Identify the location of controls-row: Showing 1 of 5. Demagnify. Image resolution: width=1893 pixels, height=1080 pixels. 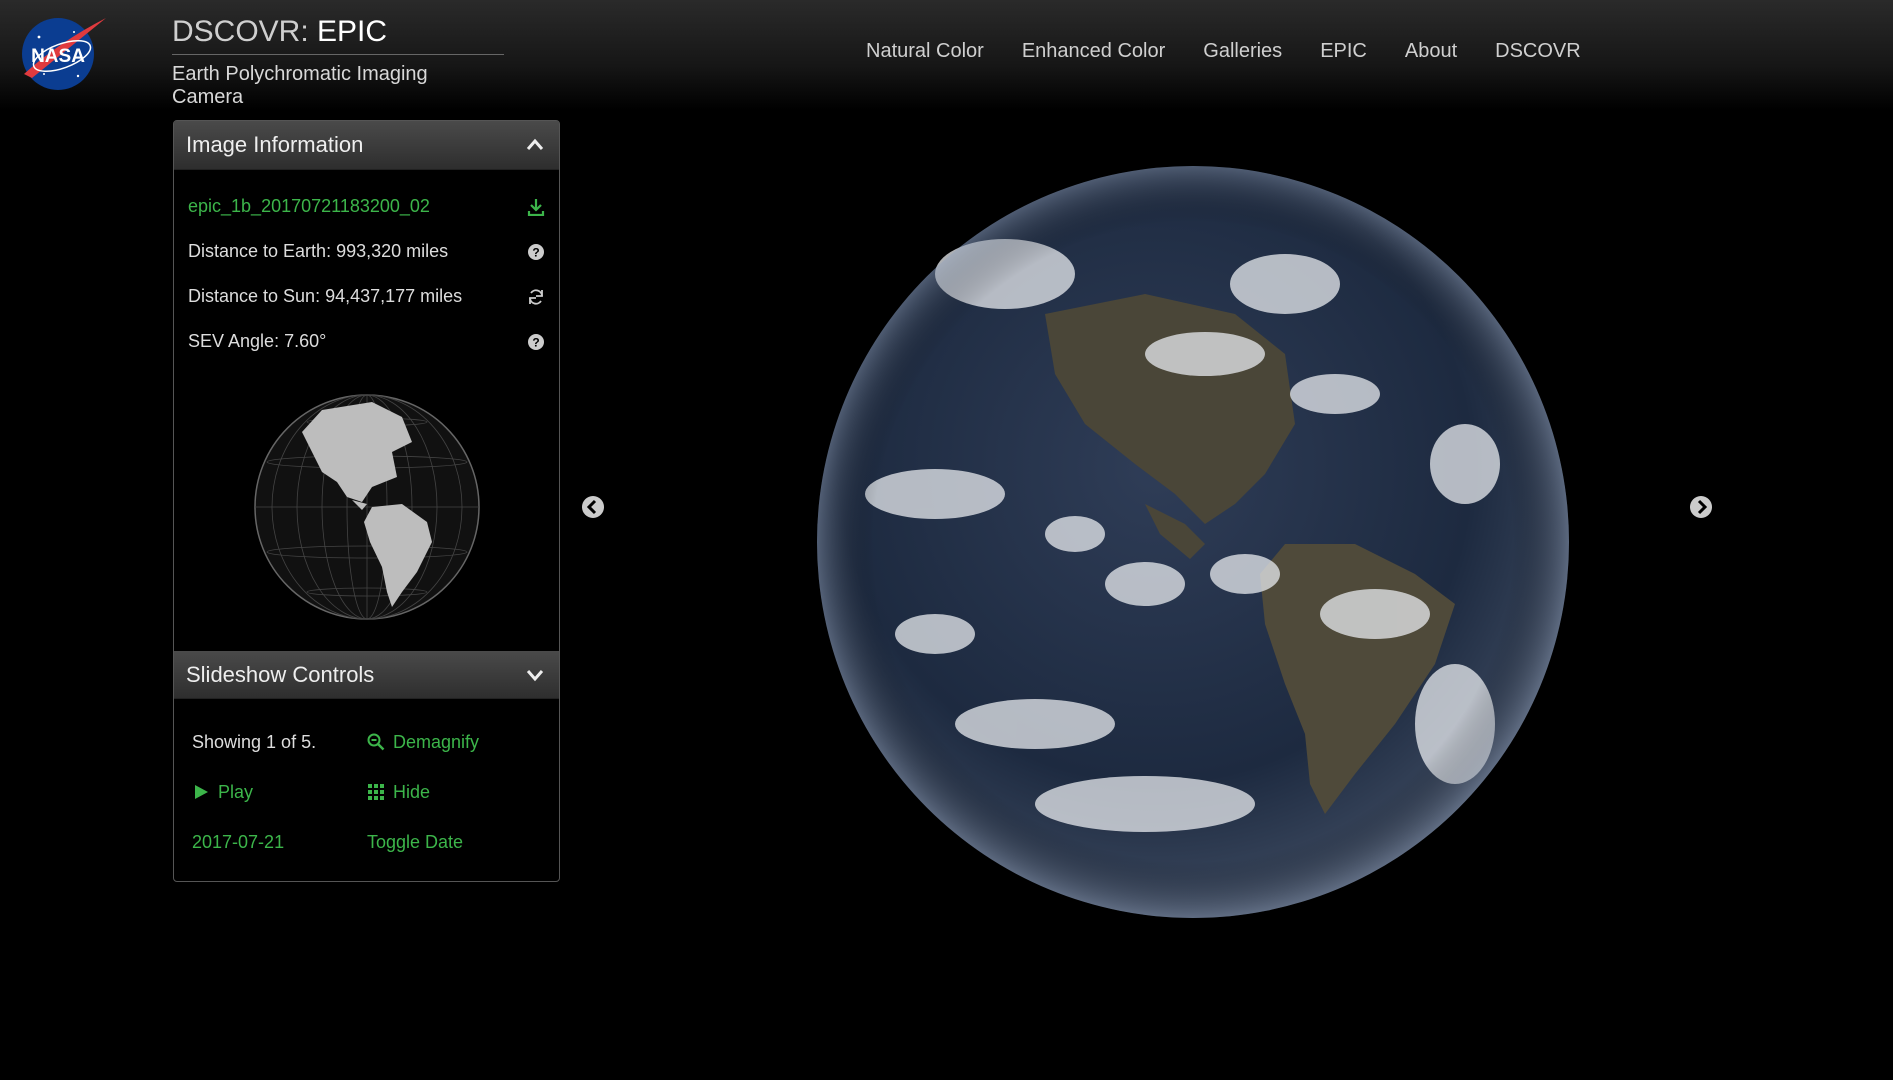
(367, 742).